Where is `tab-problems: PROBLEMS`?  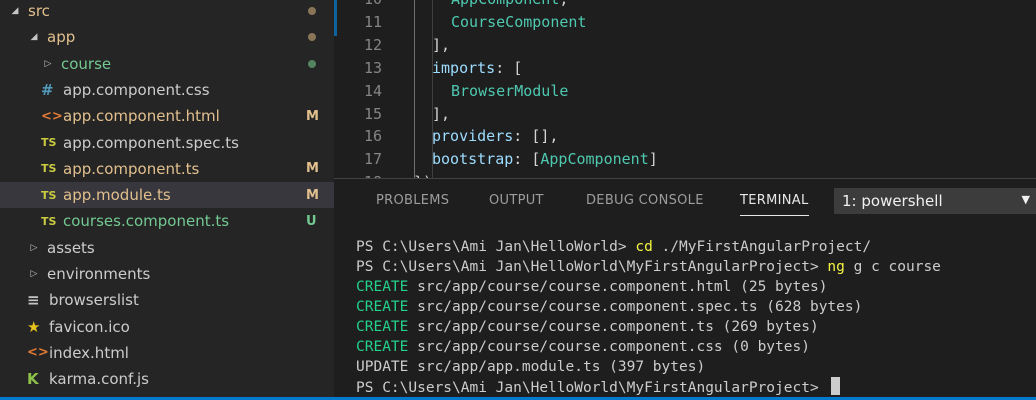
tab-problems: PROBLEMS is located at coordinates (412, 200).